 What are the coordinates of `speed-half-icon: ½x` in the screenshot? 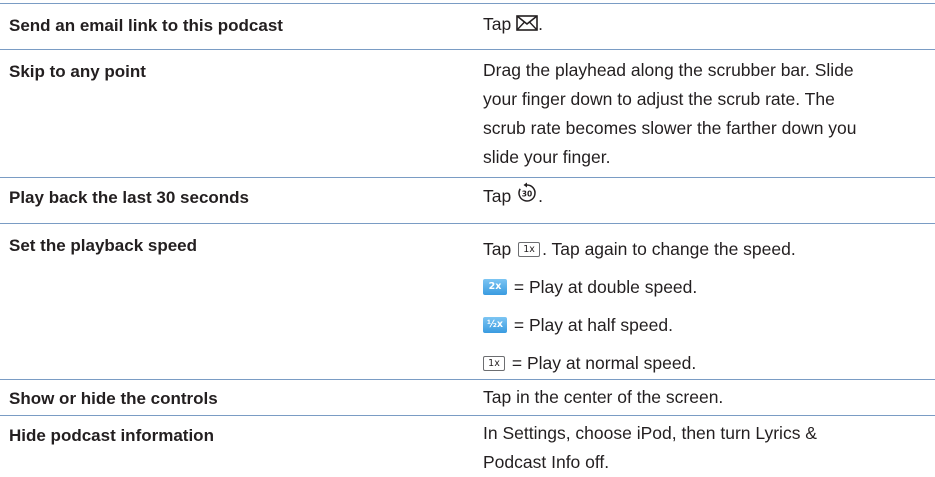 It's located at (495, 325).